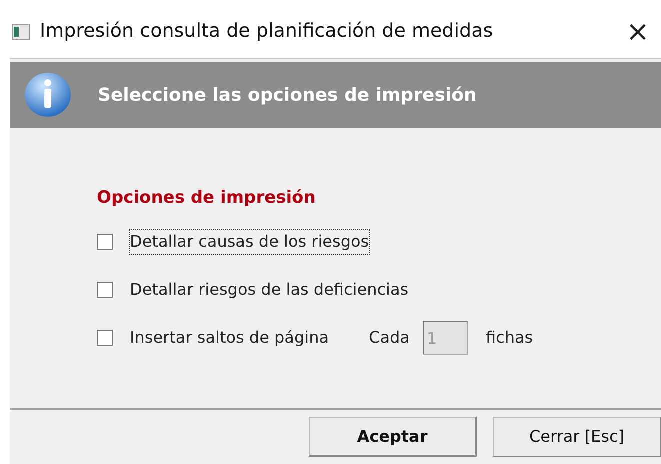 The width and height of the screenshot is (661, 464). I want to click on dialog-button: Cerrar [Esc], so click(577, 437).